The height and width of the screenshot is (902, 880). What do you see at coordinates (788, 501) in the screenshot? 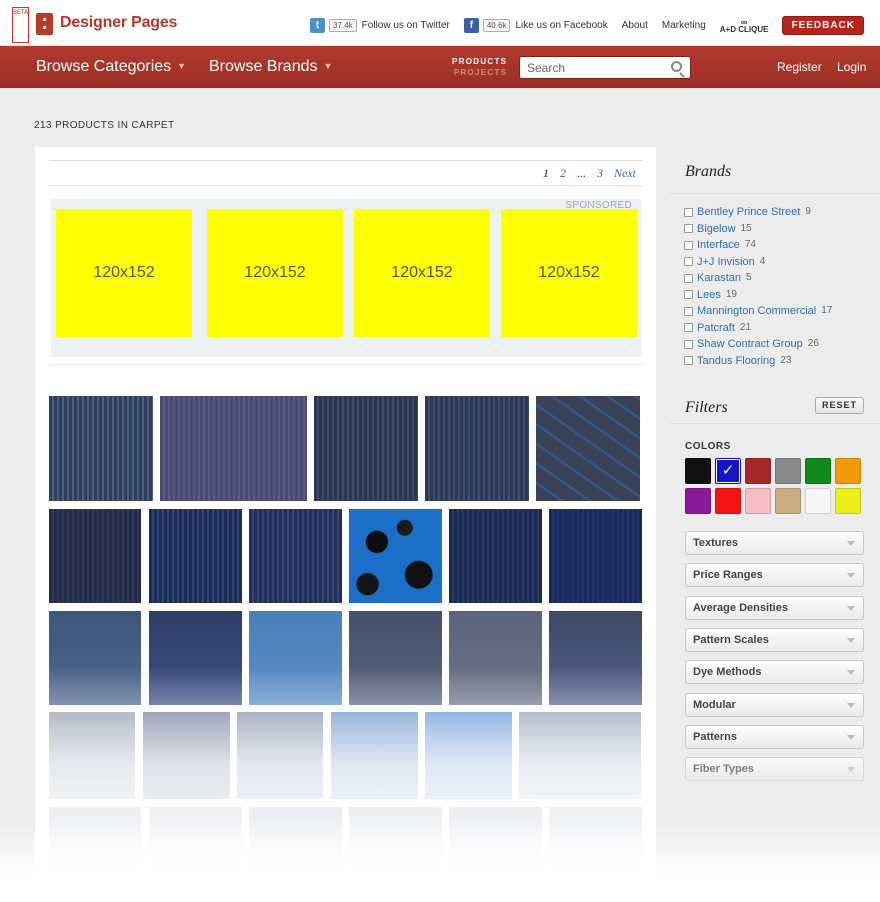
I see `color-swatch-tan` at bounding box center [788, 501].